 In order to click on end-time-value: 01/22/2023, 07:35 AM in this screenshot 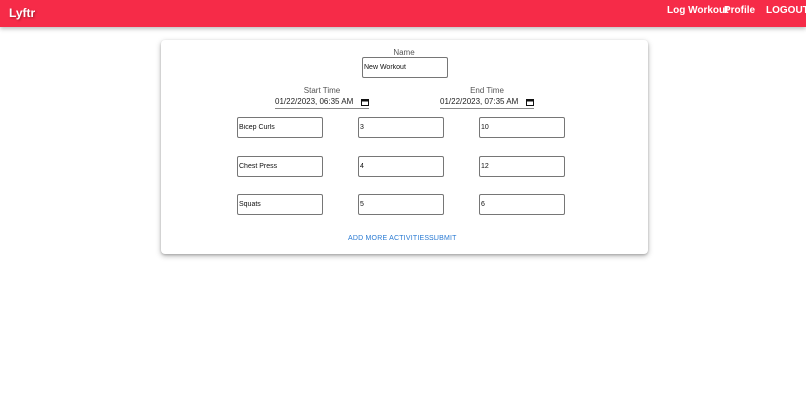, I will do `click(479, 101)`.